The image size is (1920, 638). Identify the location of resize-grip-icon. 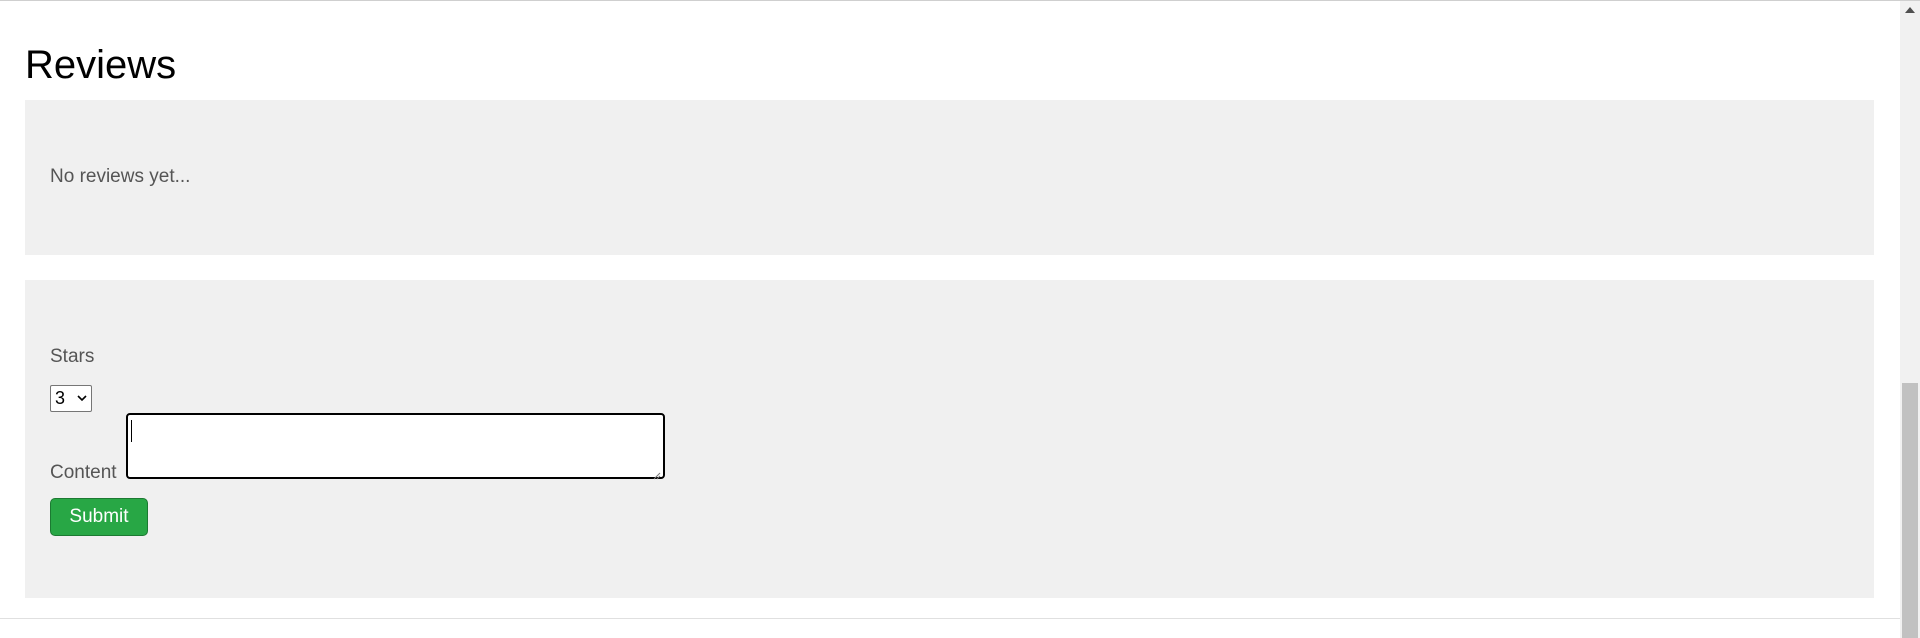
(657, 473).